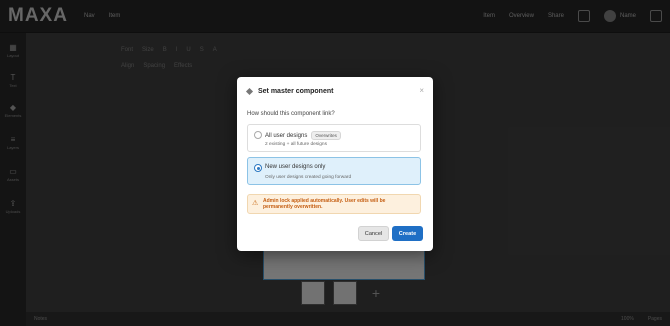 The image size is (670, 326). Describe the element at coordinates (296, 144) in the screenshot. I see `option-description: 2 existing + all future designs` at that location.